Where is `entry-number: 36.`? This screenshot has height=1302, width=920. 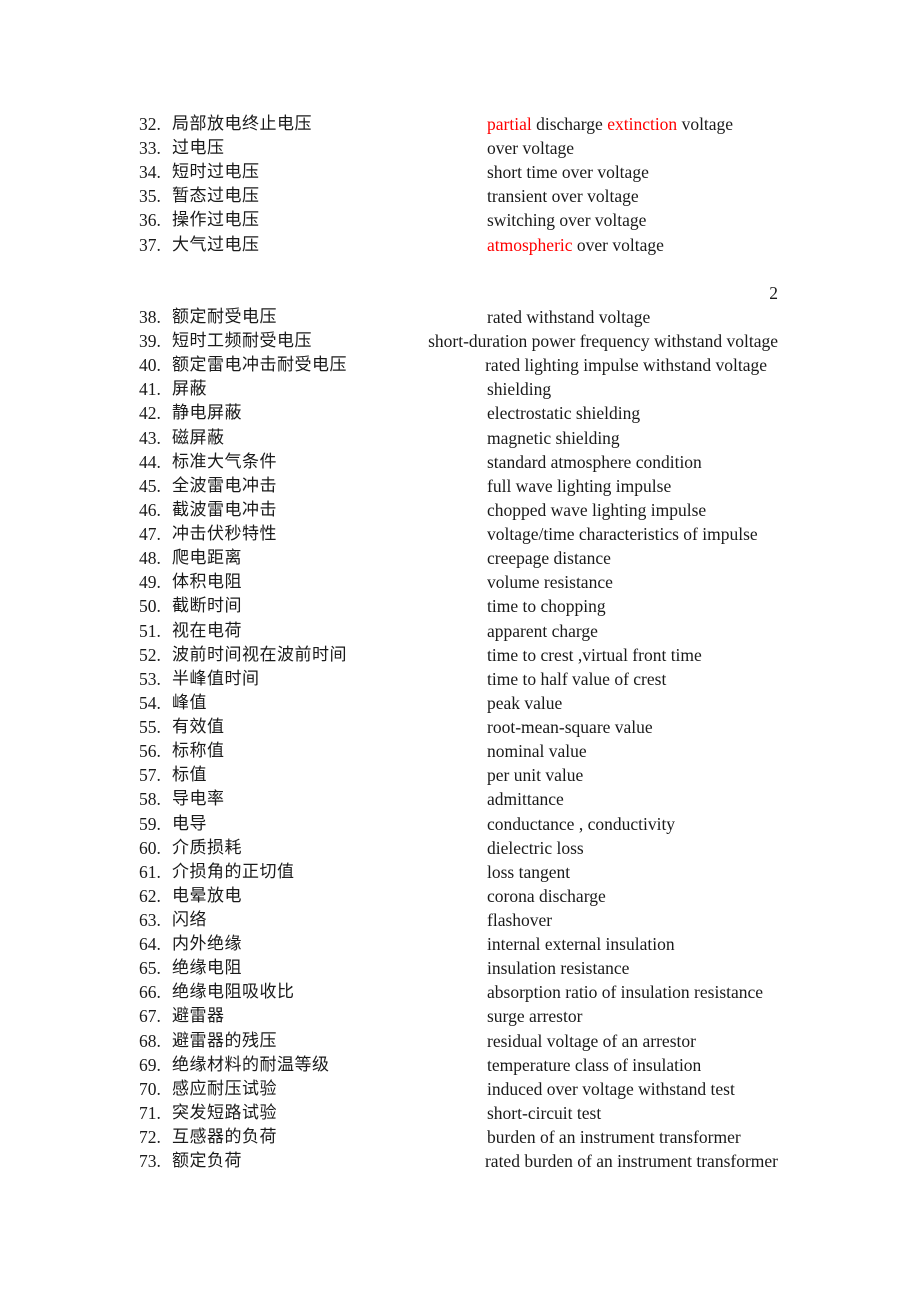
entry-number: 36. is located at coordinates (150, 220).